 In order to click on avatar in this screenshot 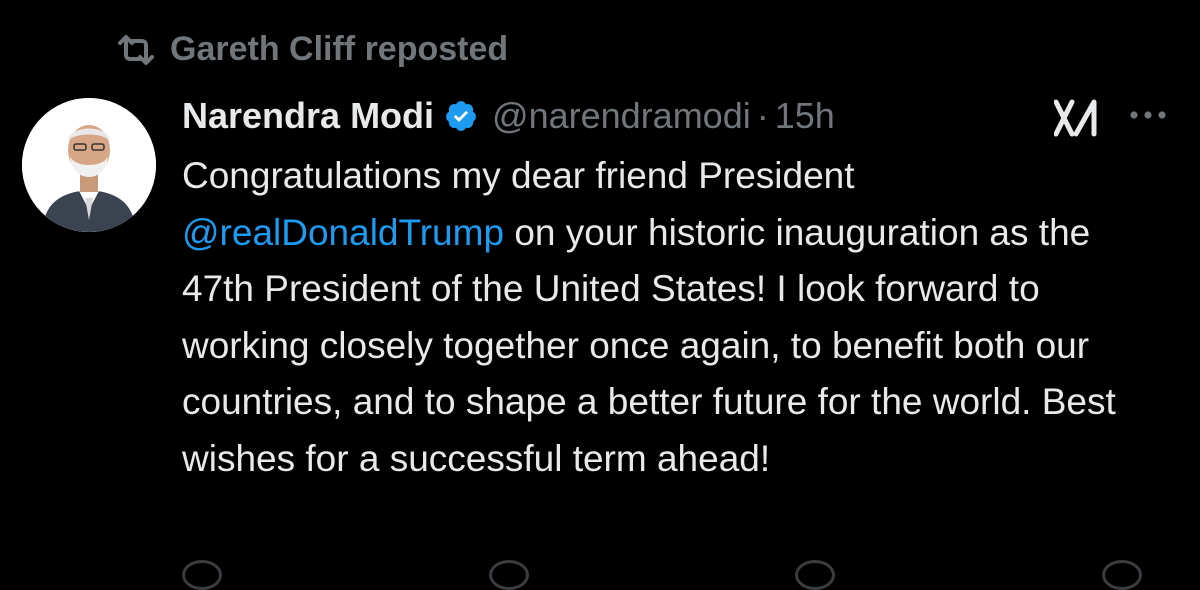, I will do `click(89, 165)`.